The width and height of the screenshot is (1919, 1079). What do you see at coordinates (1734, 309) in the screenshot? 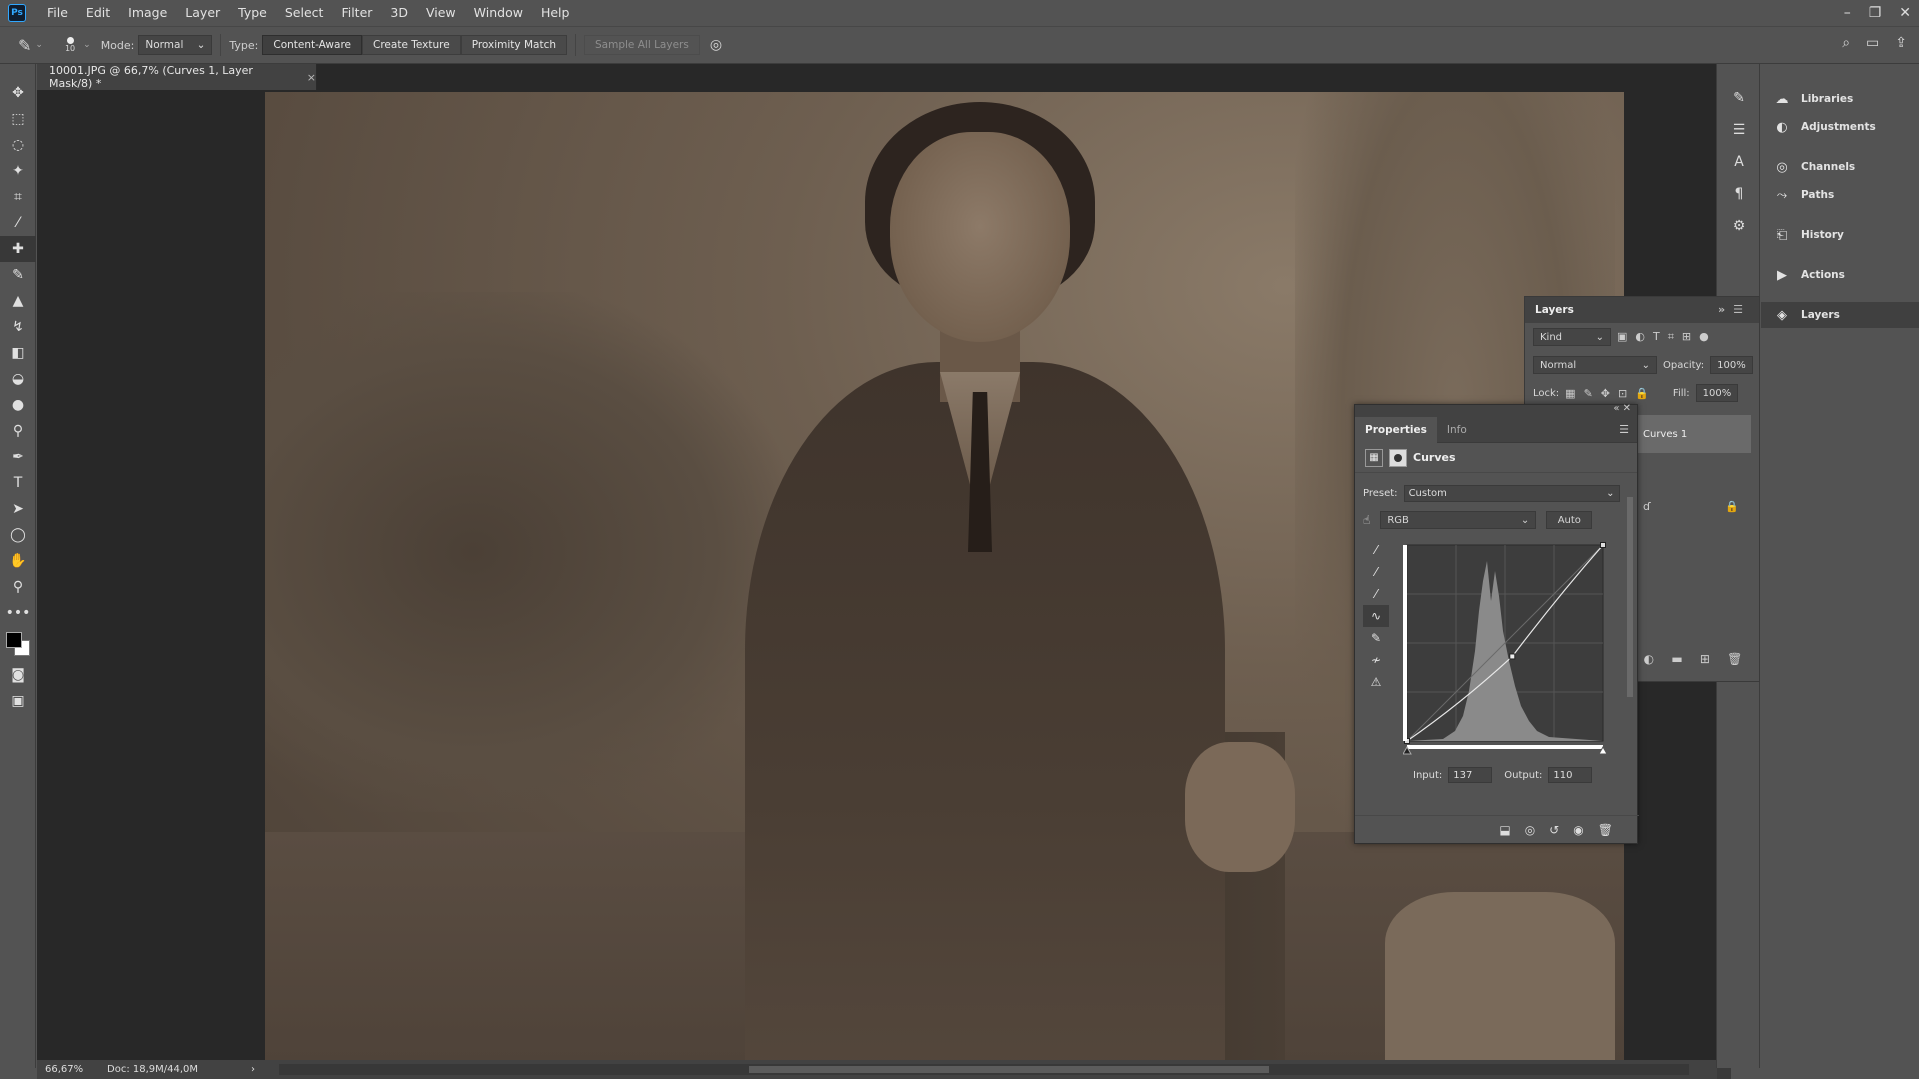
I see `panel-menu-icon: »☰` at bounding box center [1734, 309].